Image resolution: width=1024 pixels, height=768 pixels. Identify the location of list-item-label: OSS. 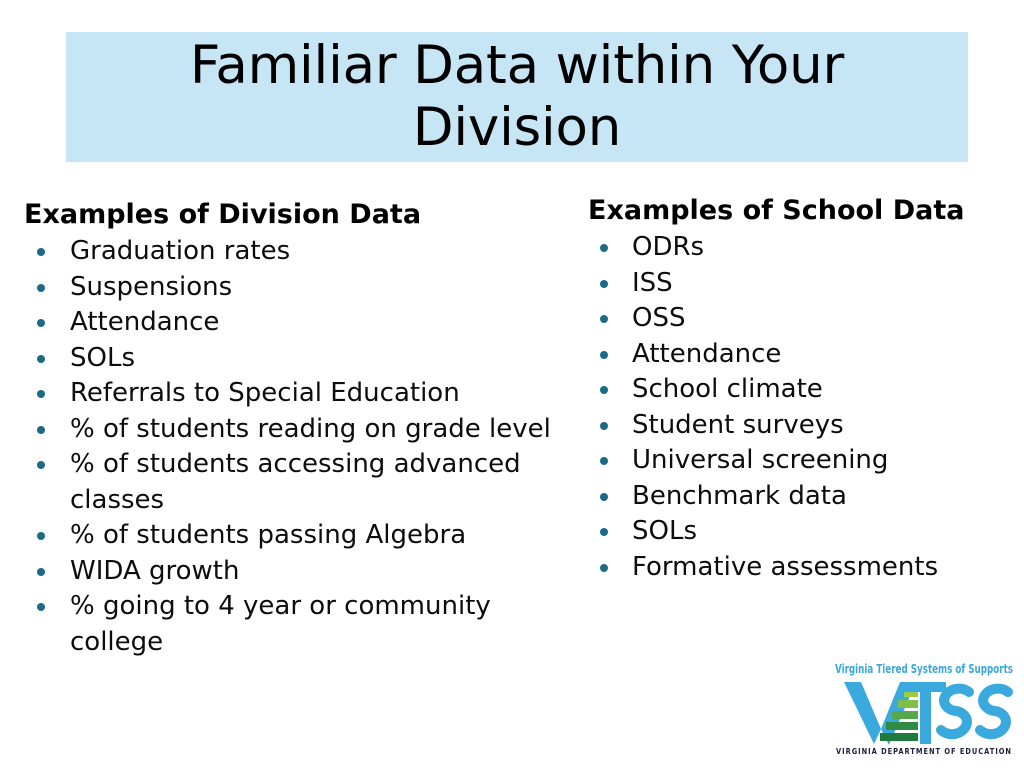
(659, 318).